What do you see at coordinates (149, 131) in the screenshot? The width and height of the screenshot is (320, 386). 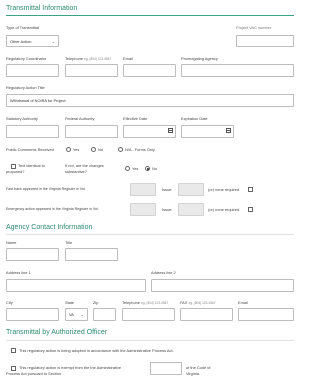 I see `effective-date-field` at bounding box center [149, 131].